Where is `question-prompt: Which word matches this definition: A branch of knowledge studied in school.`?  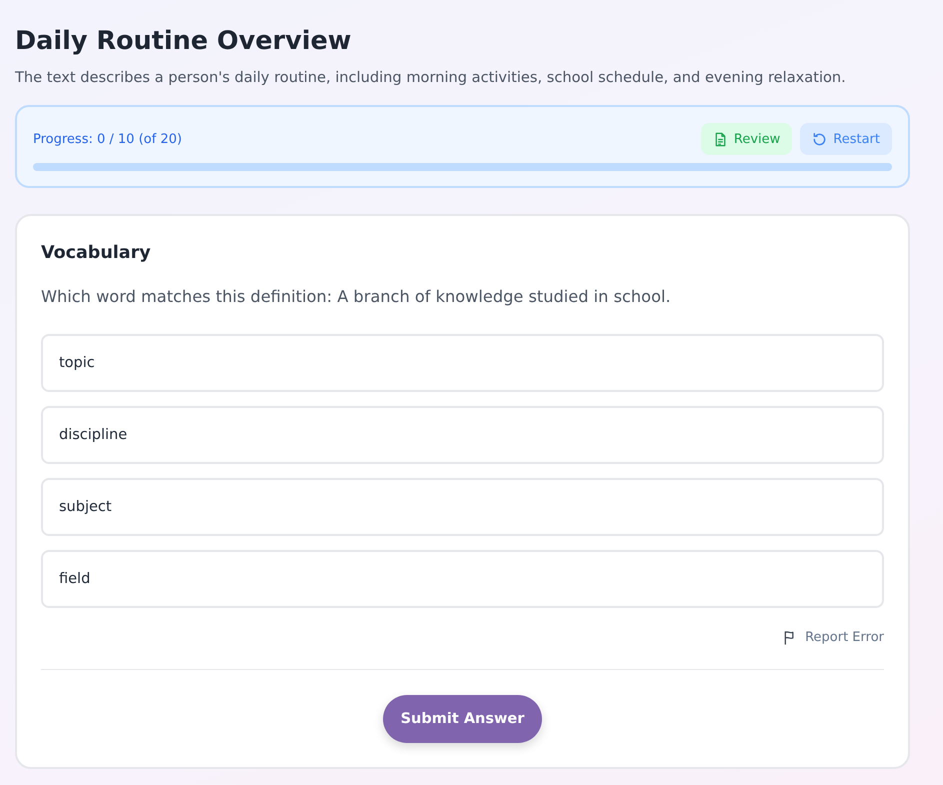
question-prompt: Which word matches this definition: A branch of knowledge studied in school. is located at coordinates (356, 297).